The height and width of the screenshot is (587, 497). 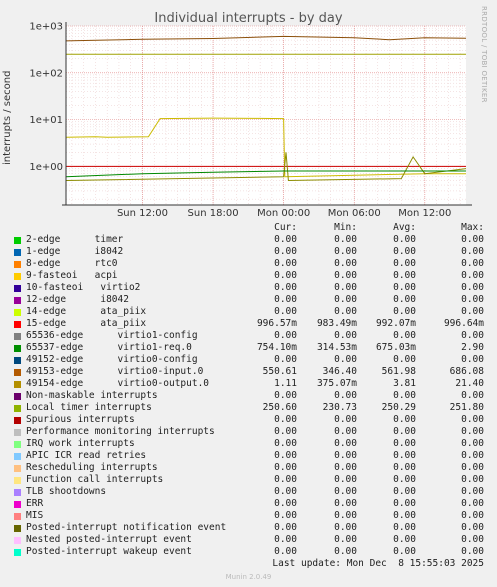 I want to click on legend-series-name: Spurious interrupts, so click(x=80, y=419).